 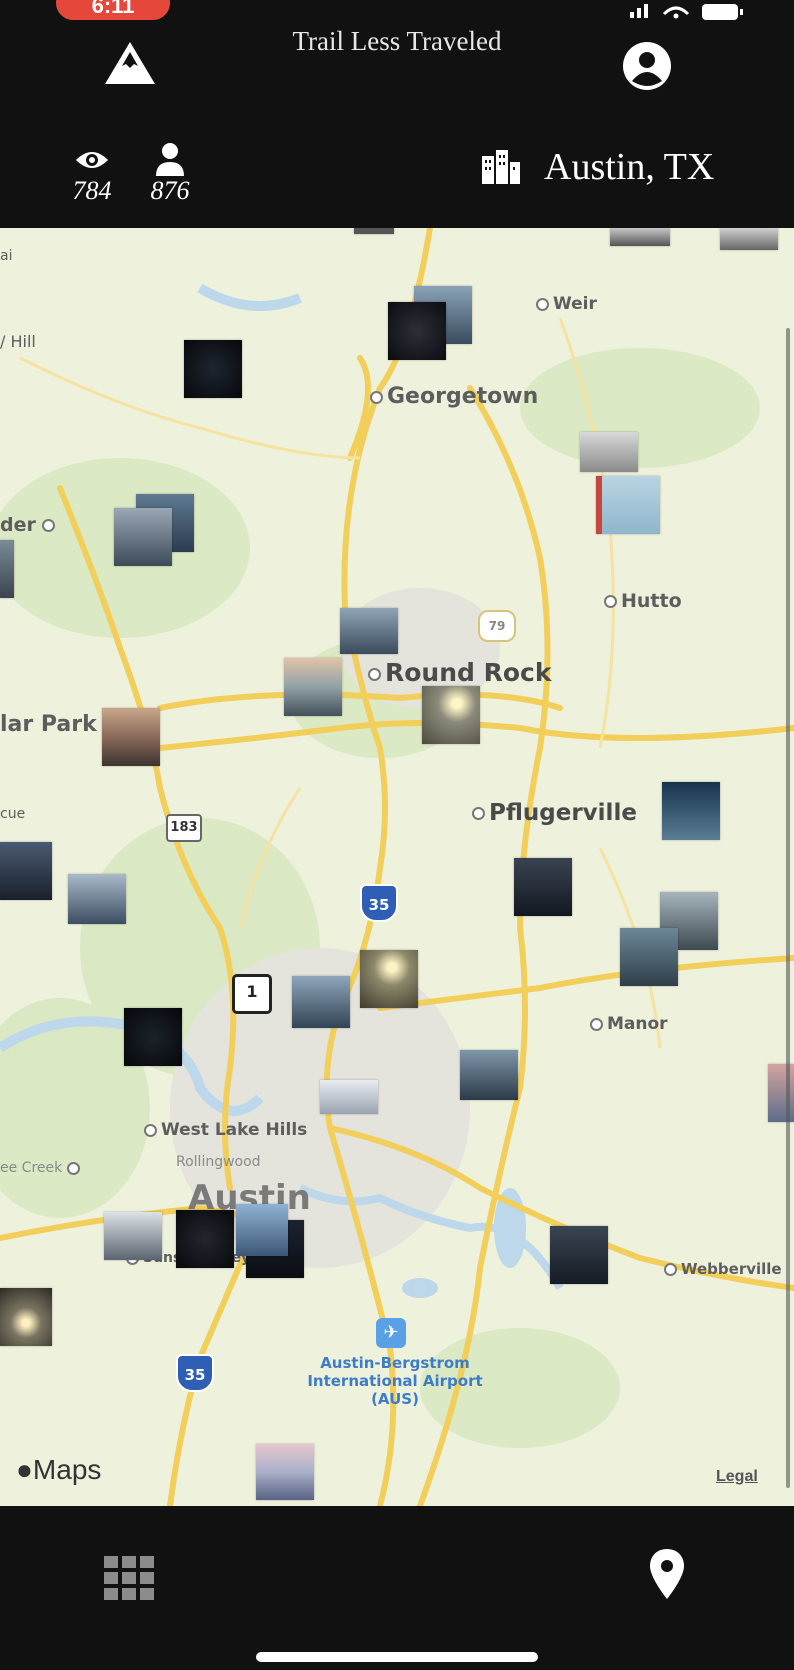 I want to click on status-icons, so click(x=690, y=12).